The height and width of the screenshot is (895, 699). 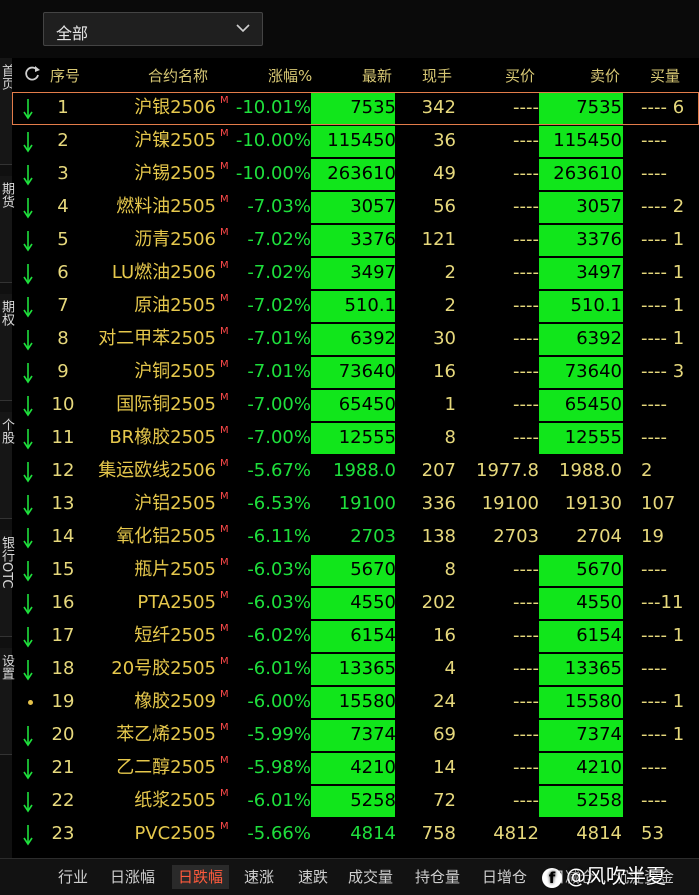 What do you see at coordinates (507, 470) in the screenshot?
I see `bid-price: 1977.8` at bounding box center [507, 470].